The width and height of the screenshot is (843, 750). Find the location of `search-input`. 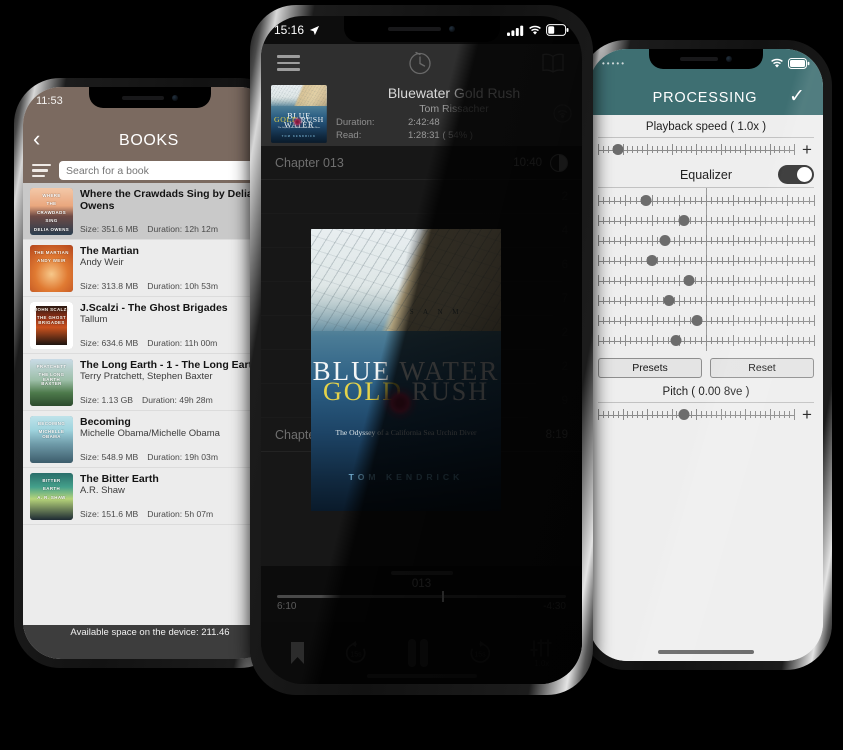

search-input is located at coordinates (168, 170).